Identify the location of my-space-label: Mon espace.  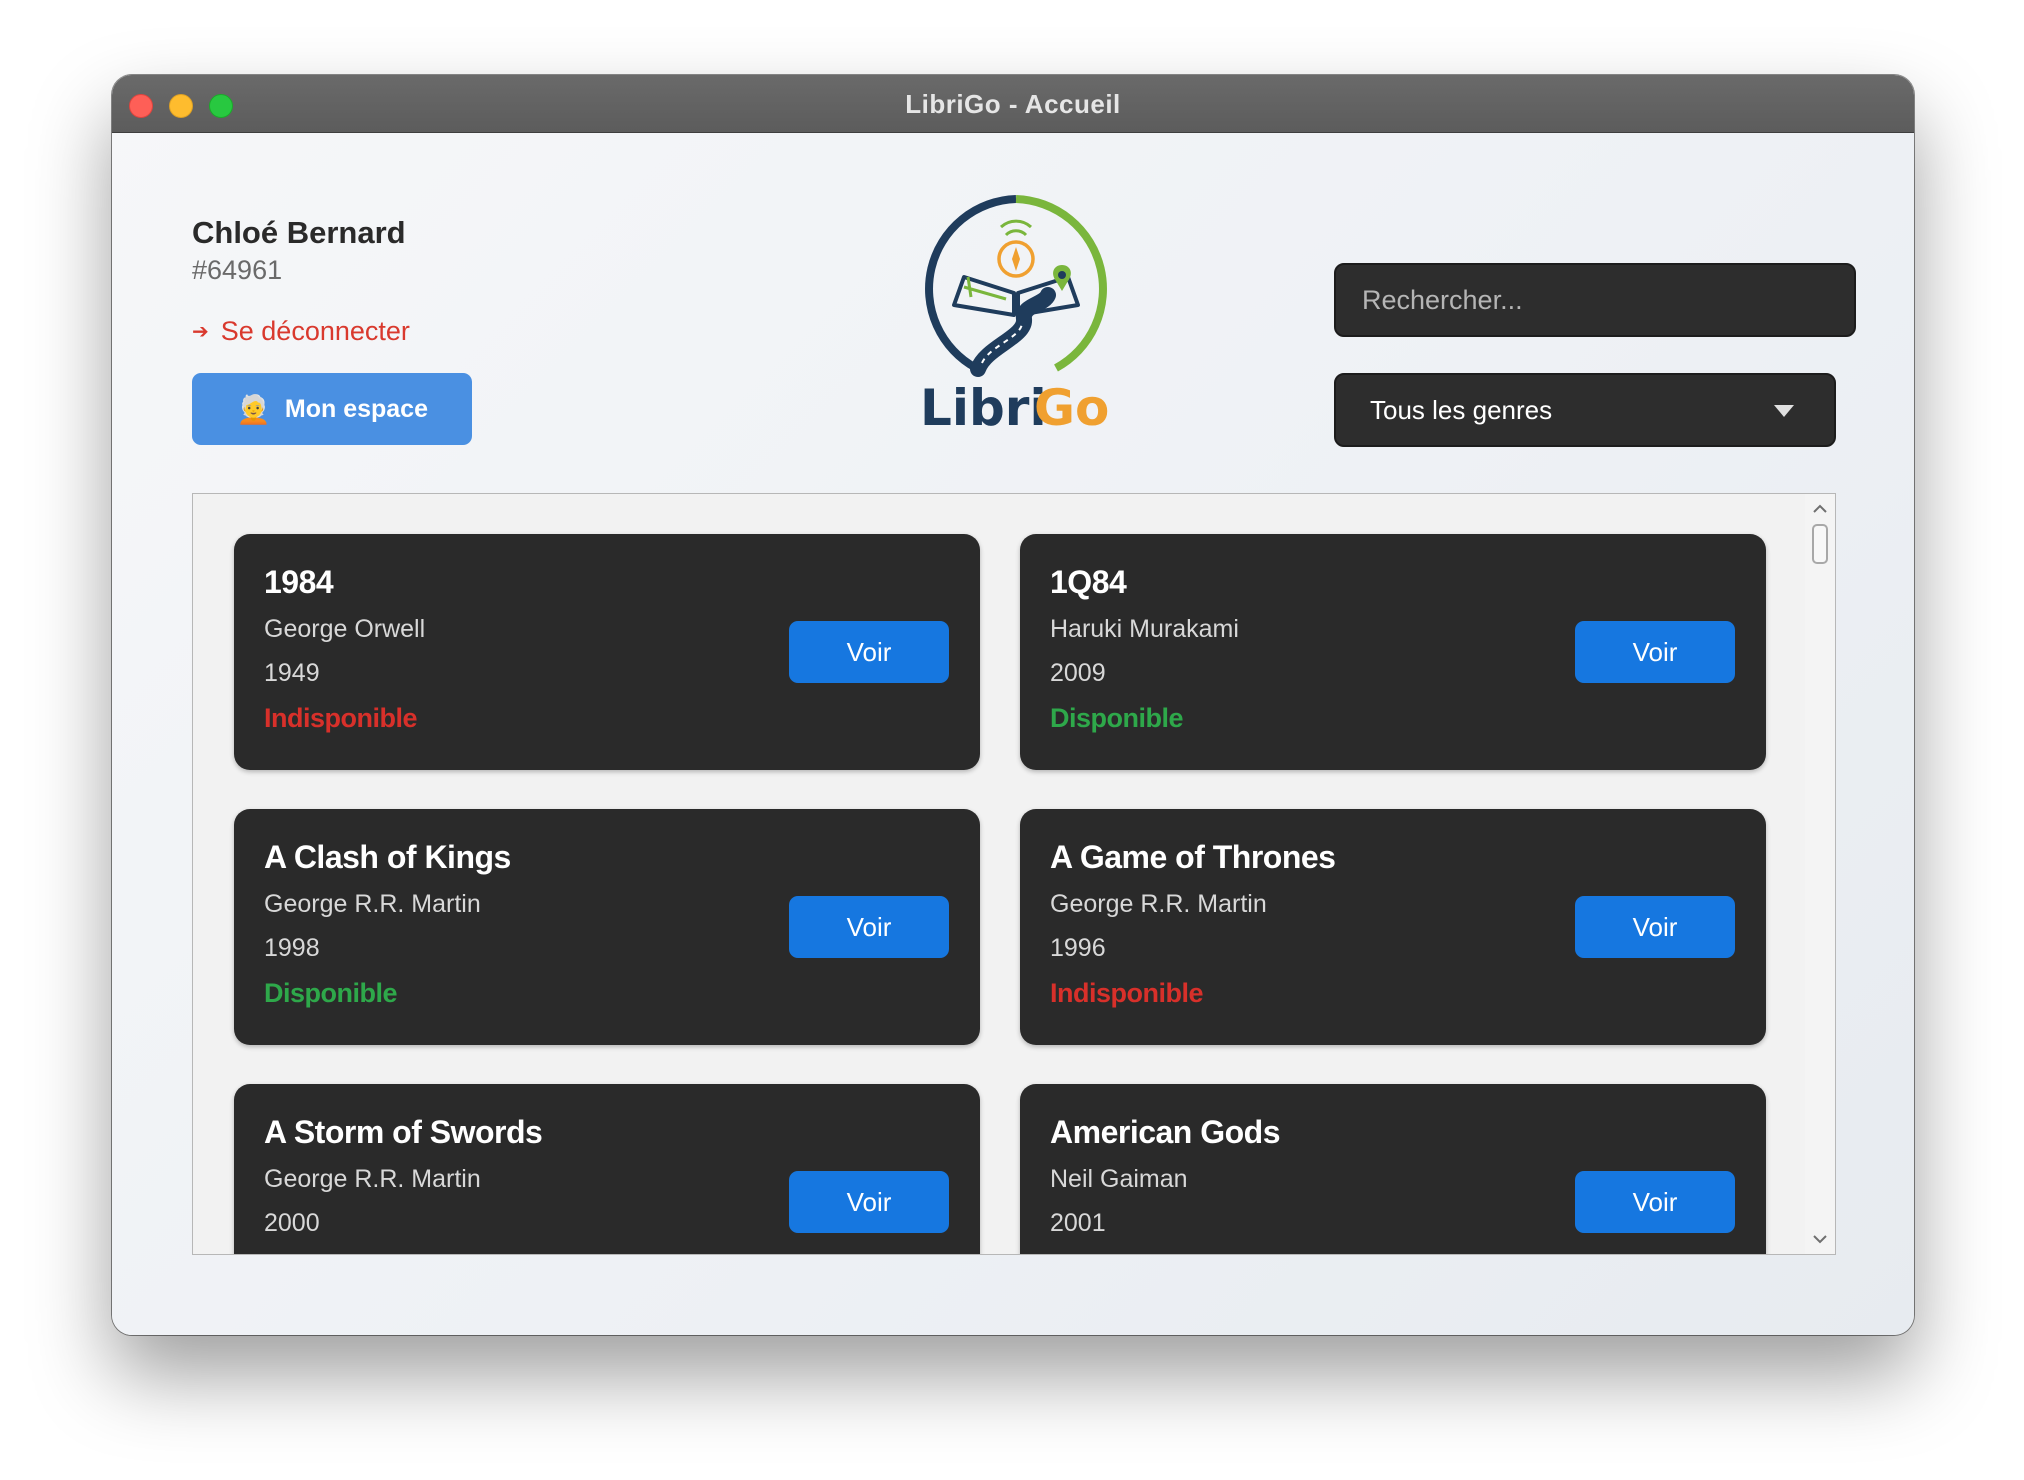
(356, 408).